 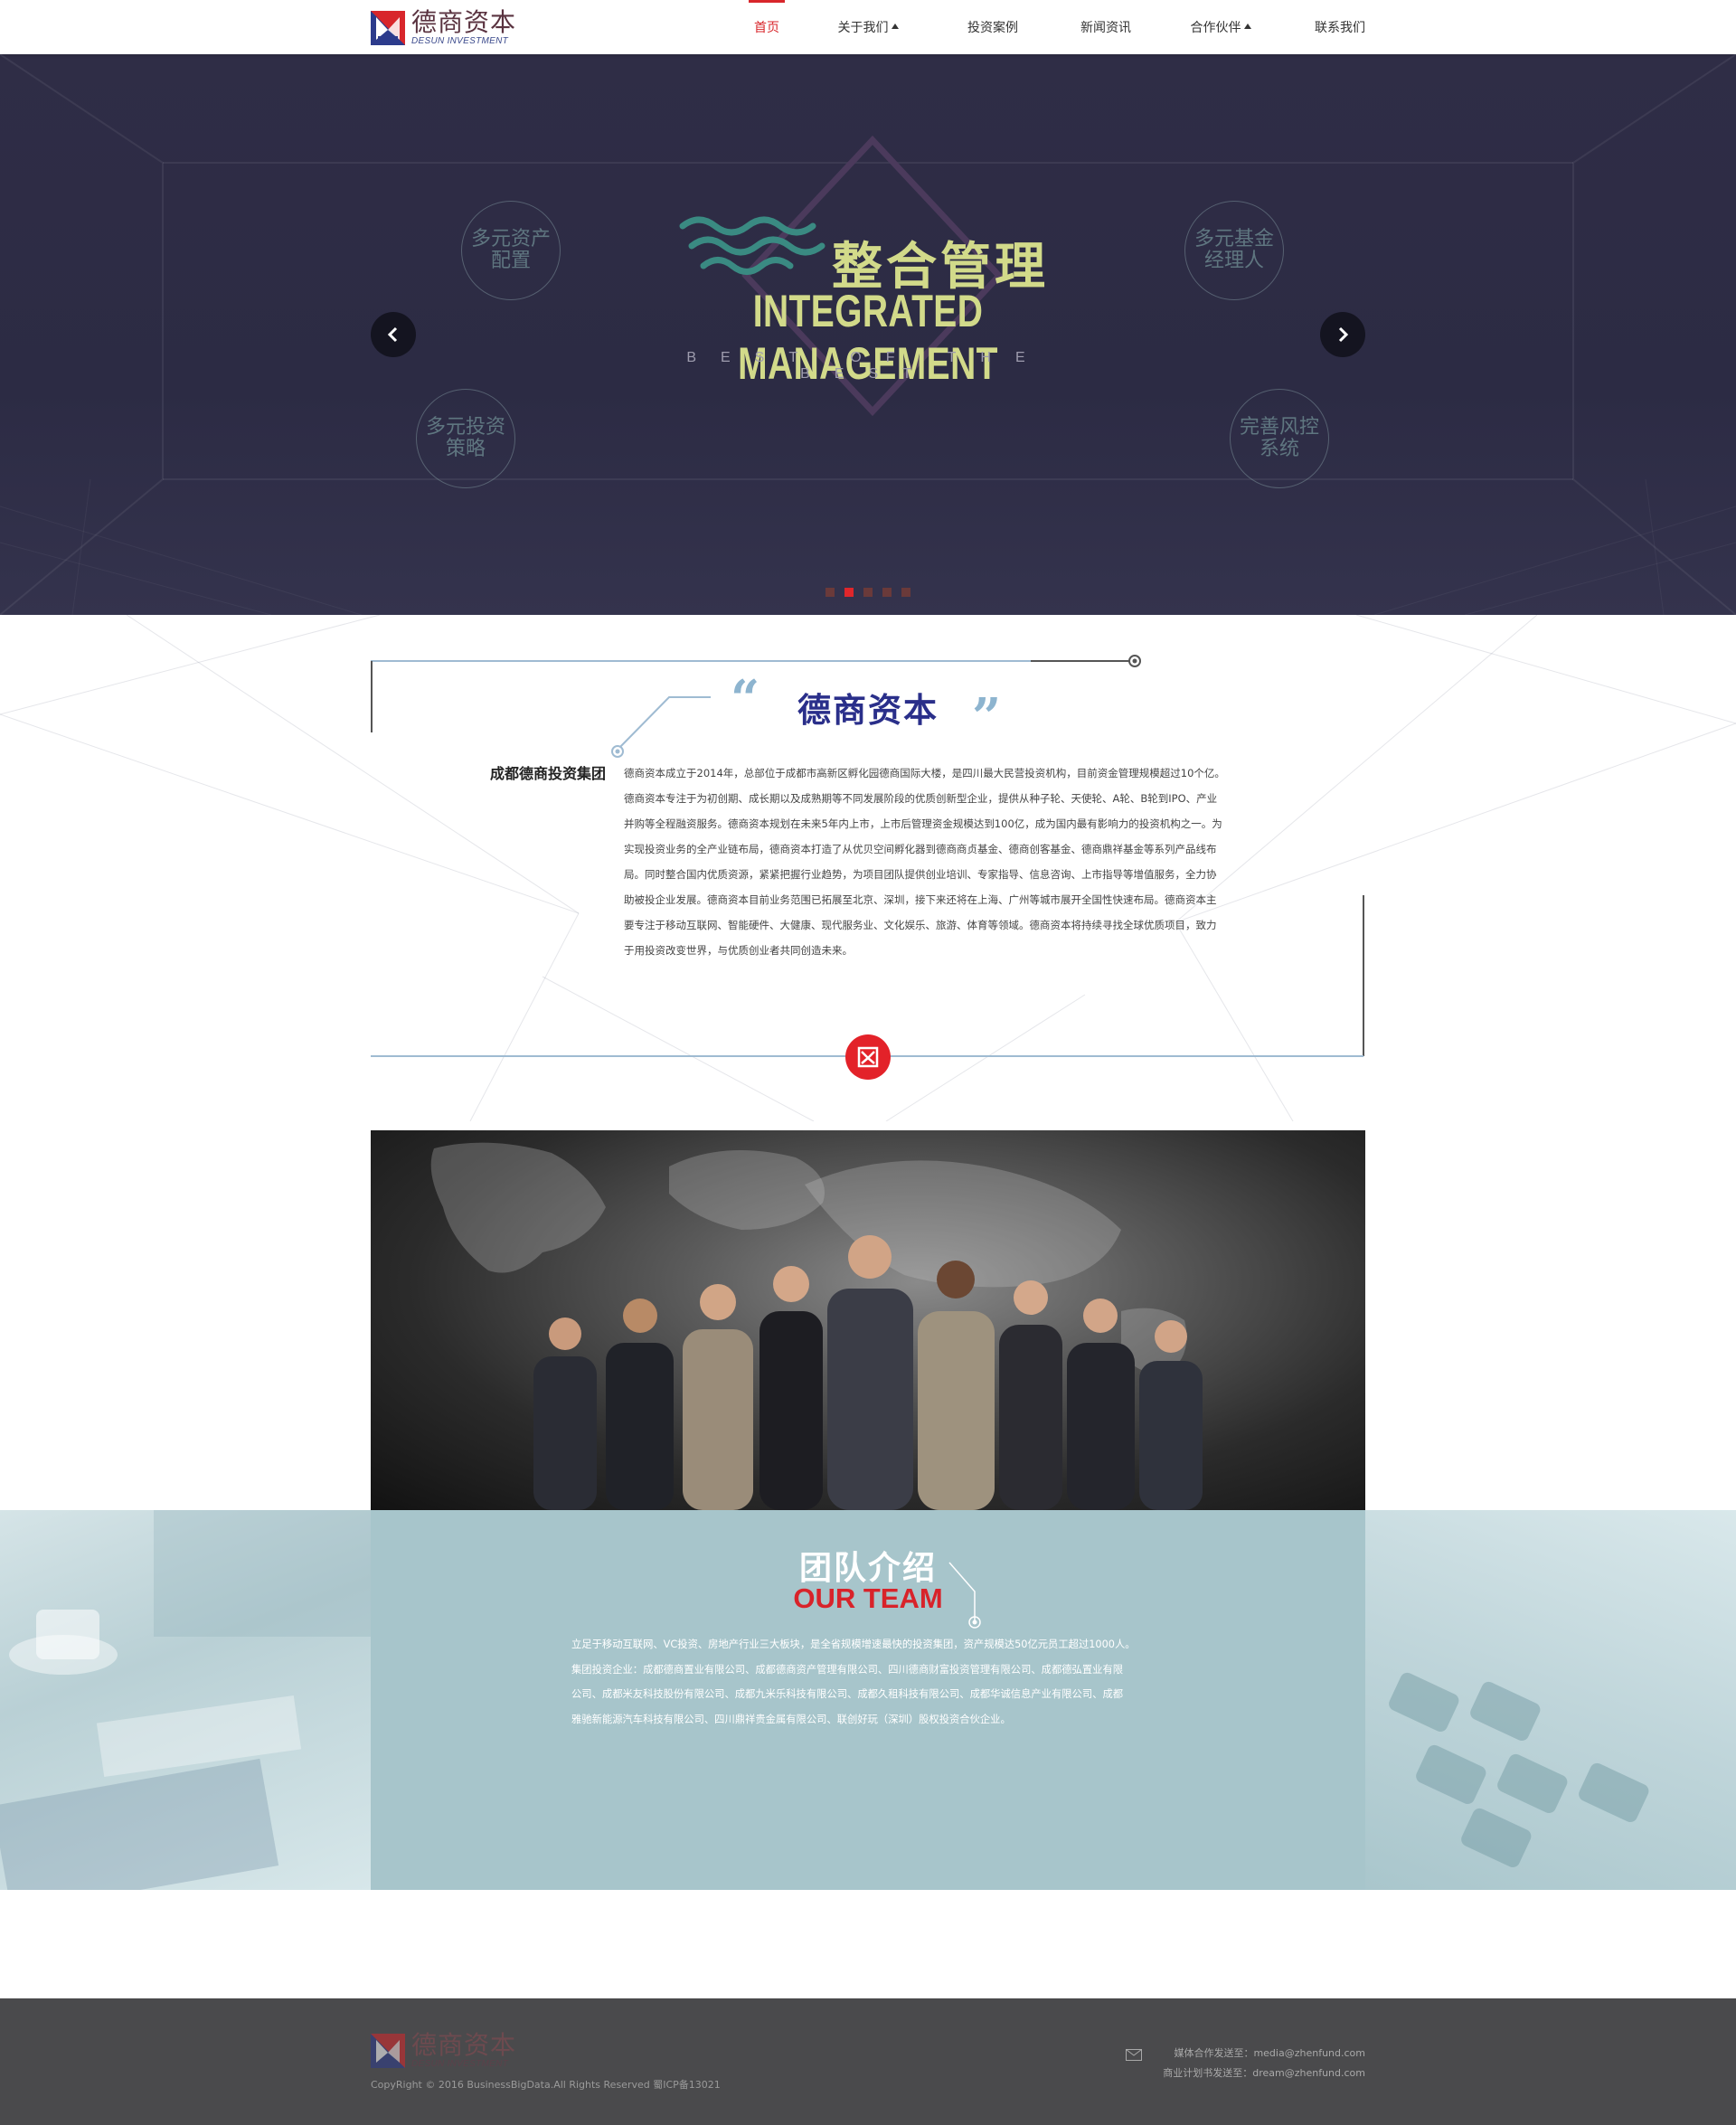 I want to click on intro-line: 于用投资改变世界，与优质创业者共同创造未来。, so click(x=739, y=951).